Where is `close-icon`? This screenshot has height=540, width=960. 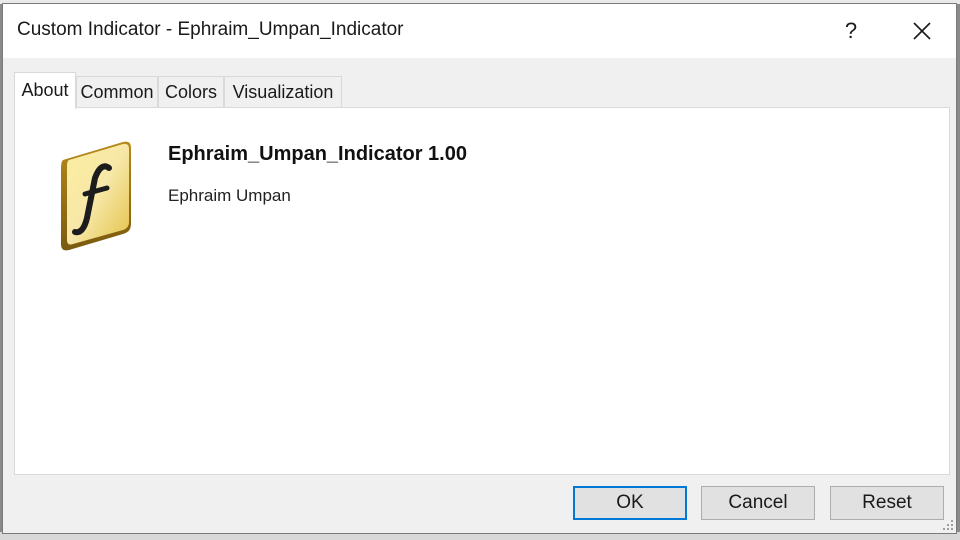
close-icon is located at coordinates (922, 31).